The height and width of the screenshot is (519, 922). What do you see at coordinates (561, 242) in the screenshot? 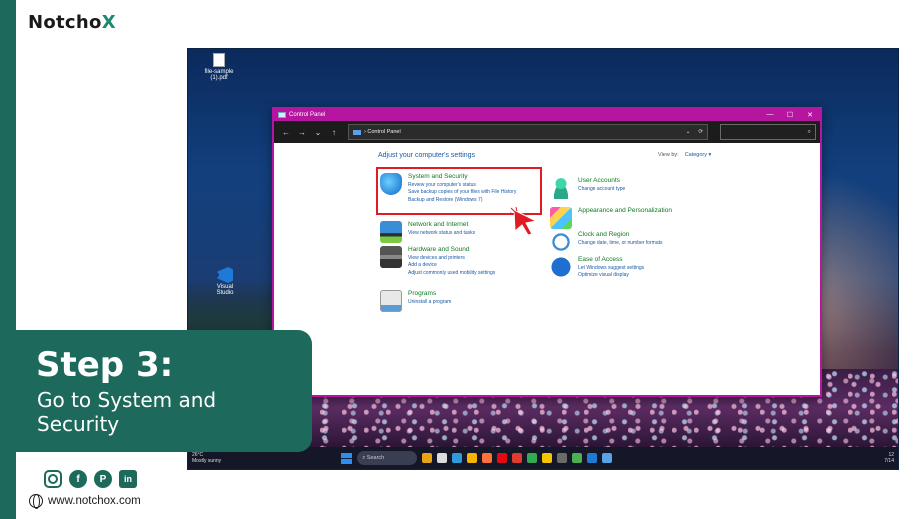
I see `clock-icon` at bounding box center [561, 242].